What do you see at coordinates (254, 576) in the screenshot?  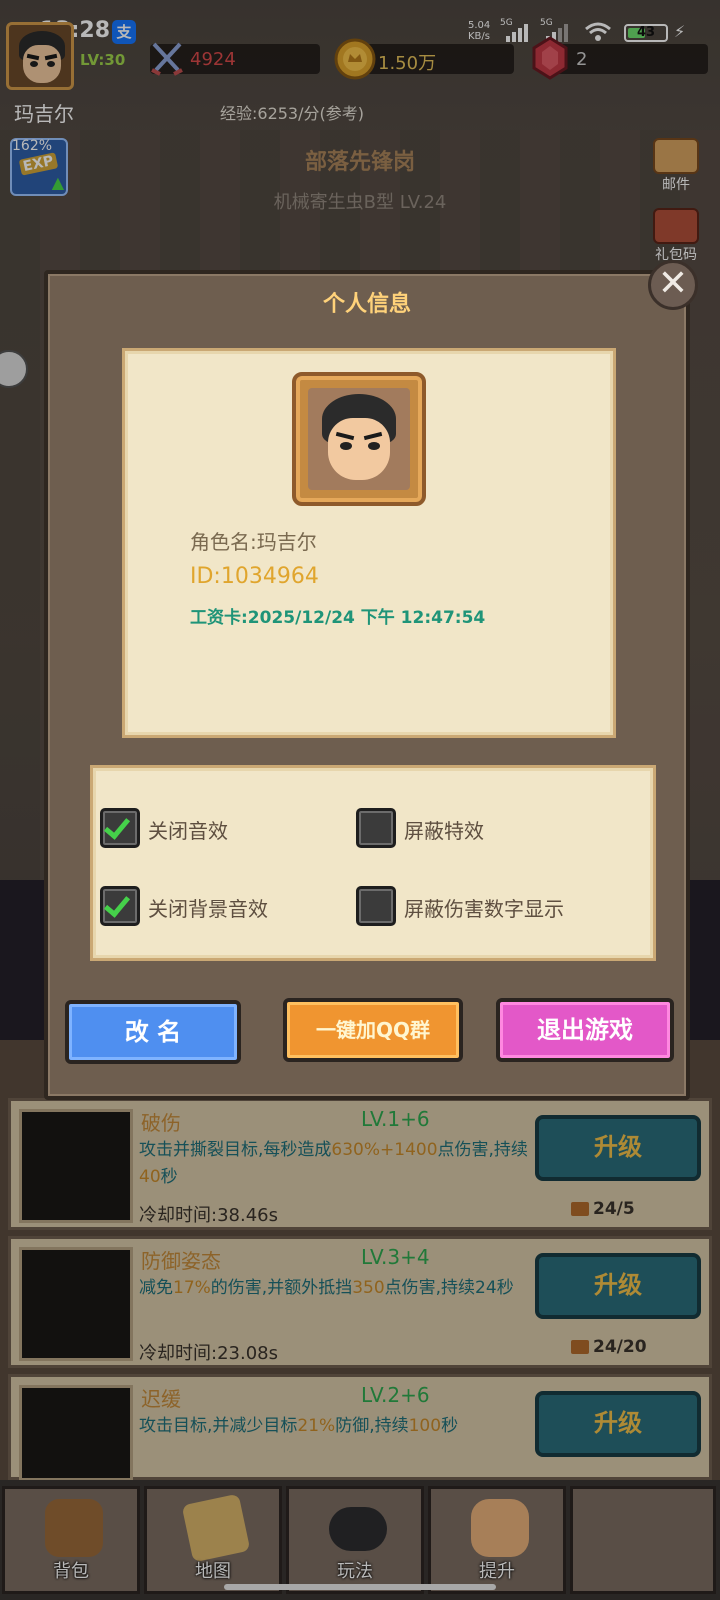 I see `player-id: ID:1034964` at bounding box center [254, 576].